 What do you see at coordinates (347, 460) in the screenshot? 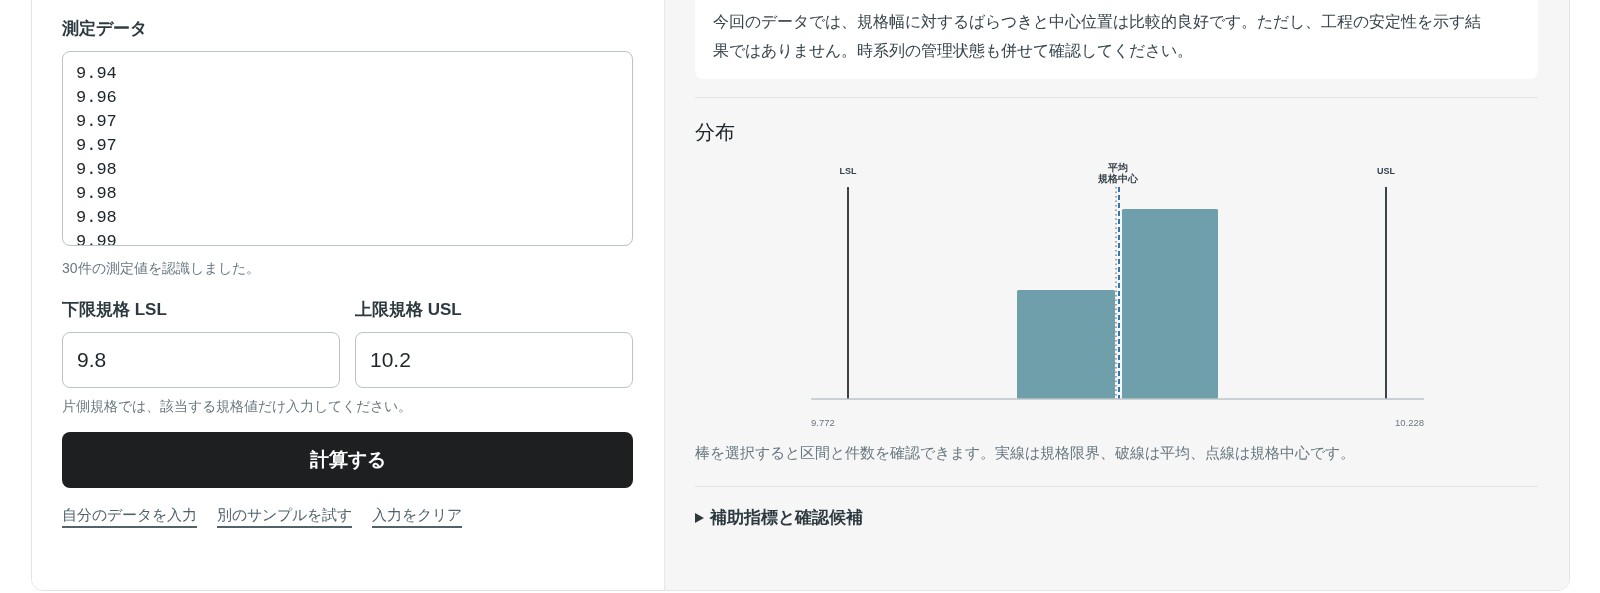
I see `calculate-button: 計算する` at bounding box center [347, 460].